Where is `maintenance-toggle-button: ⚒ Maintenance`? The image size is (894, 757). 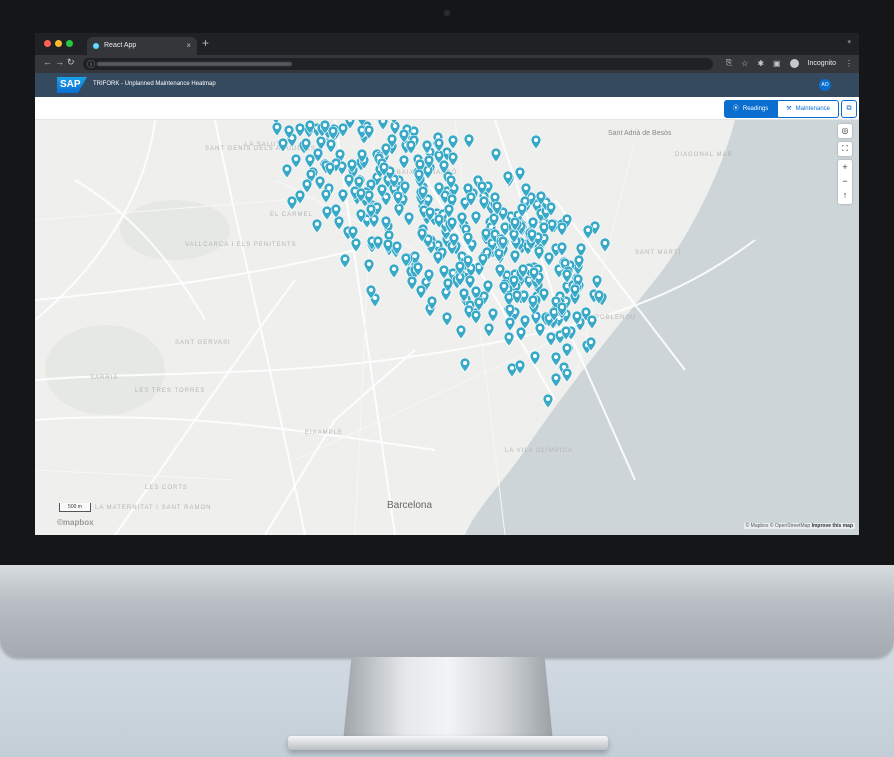 maintenance-toggle-button: ⚒ Maintenance is located at coordinates (808, 109).